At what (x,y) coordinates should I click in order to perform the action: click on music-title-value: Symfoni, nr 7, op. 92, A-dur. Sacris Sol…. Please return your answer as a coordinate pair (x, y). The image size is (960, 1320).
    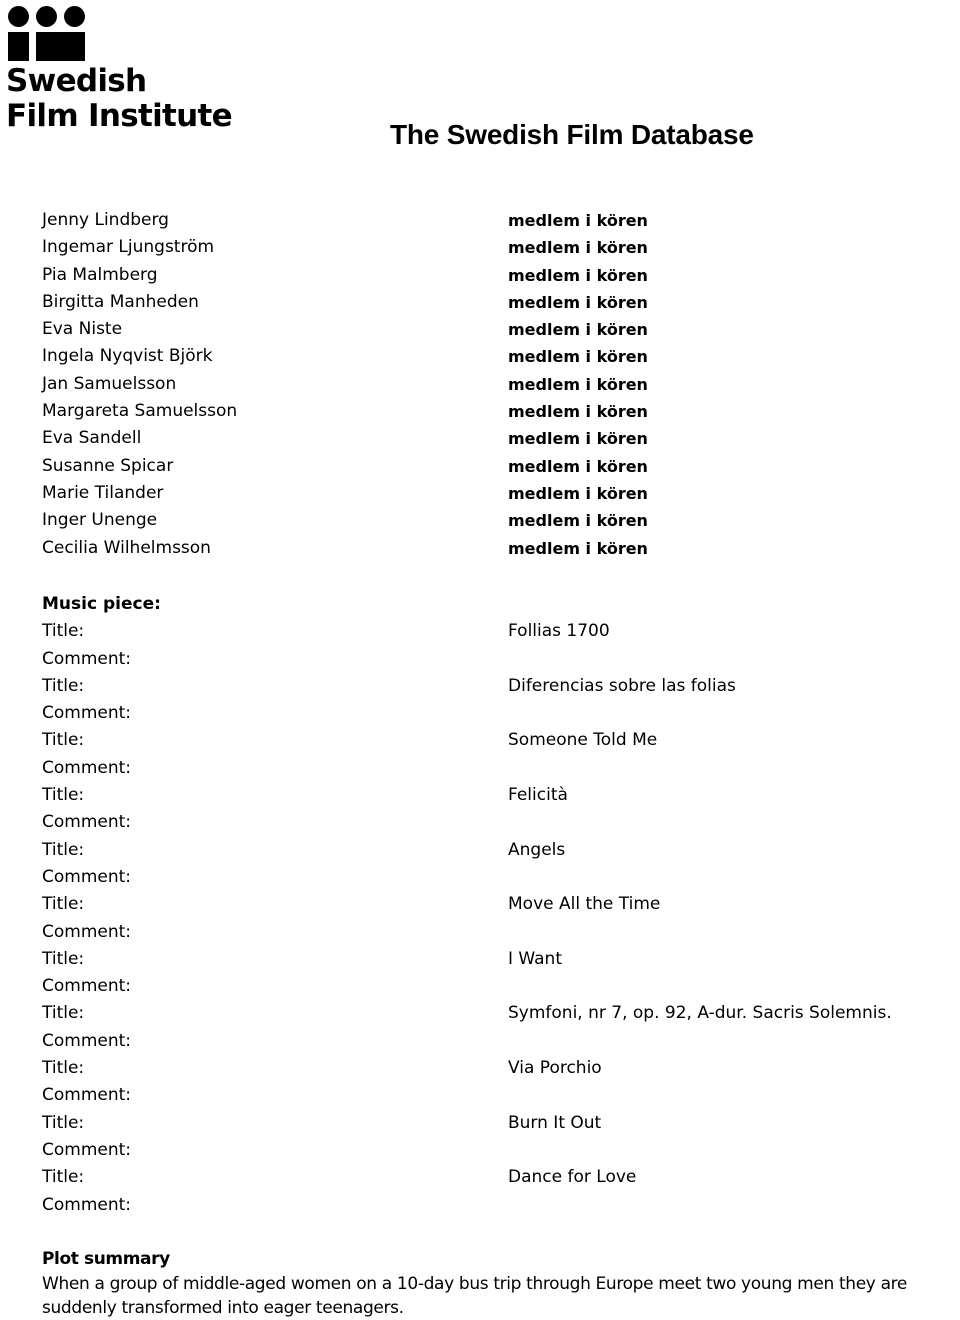
    Looking at the image, I should click on (700, 1013).